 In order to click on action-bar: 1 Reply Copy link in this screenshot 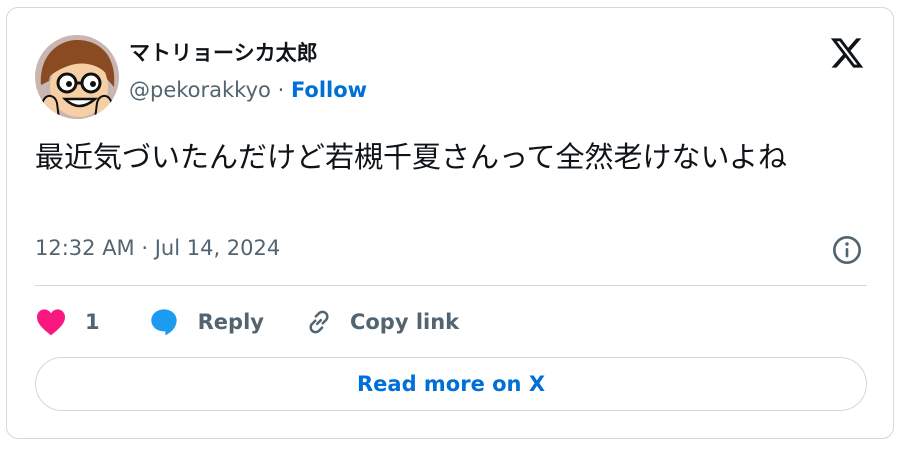, I will do `click(247, 322)`.